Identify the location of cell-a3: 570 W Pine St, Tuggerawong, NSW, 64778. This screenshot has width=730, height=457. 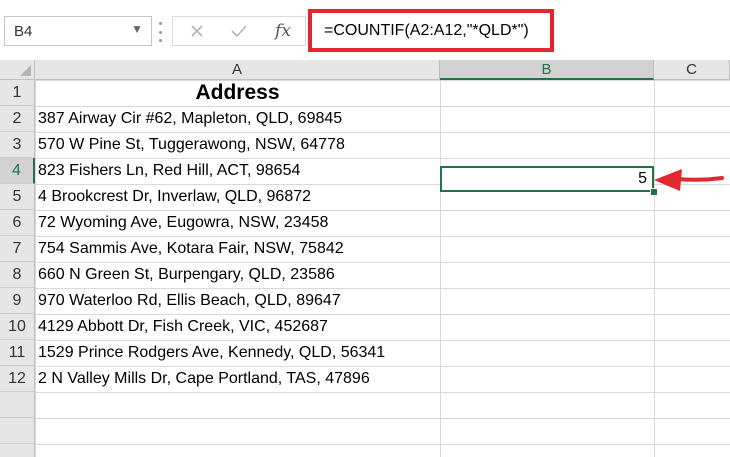
(191, 145).